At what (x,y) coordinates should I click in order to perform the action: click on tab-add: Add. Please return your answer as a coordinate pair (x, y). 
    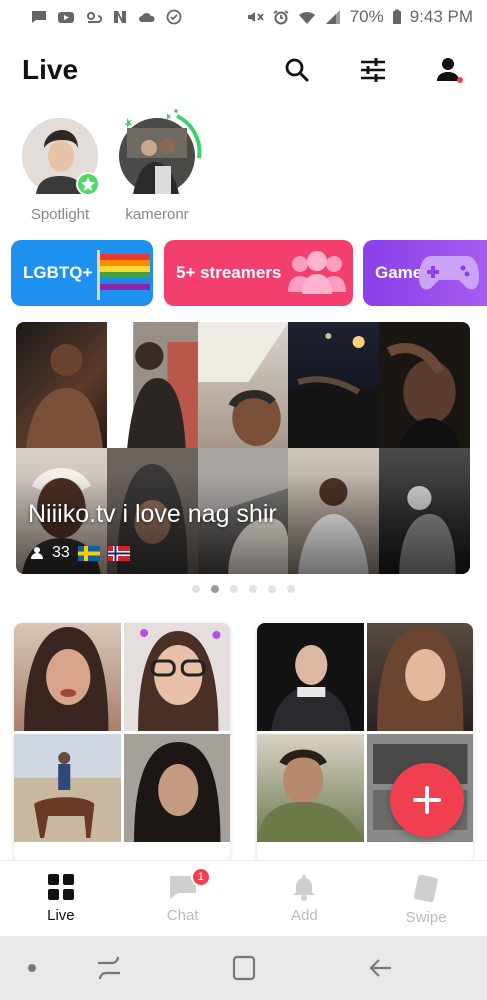
    Looking at the image, I should click on (305, 898).